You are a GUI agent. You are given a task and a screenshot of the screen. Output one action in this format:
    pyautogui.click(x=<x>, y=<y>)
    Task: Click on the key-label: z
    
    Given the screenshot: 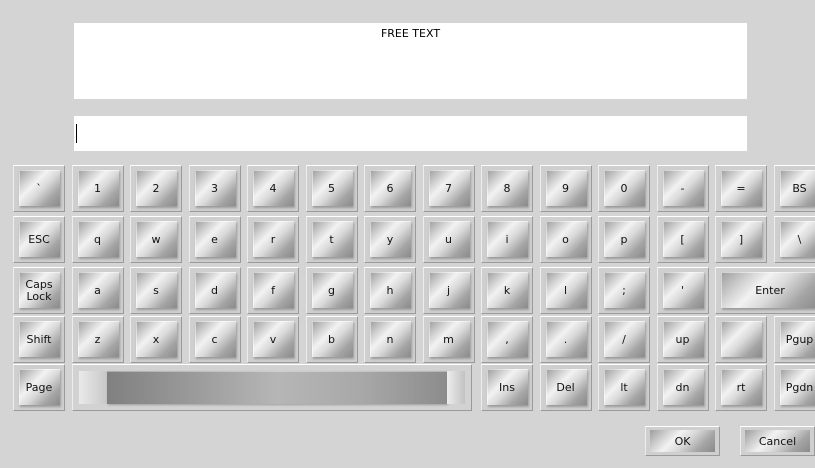 What is the action you would take?
    pyautogui.click(x=97, y=339)
    